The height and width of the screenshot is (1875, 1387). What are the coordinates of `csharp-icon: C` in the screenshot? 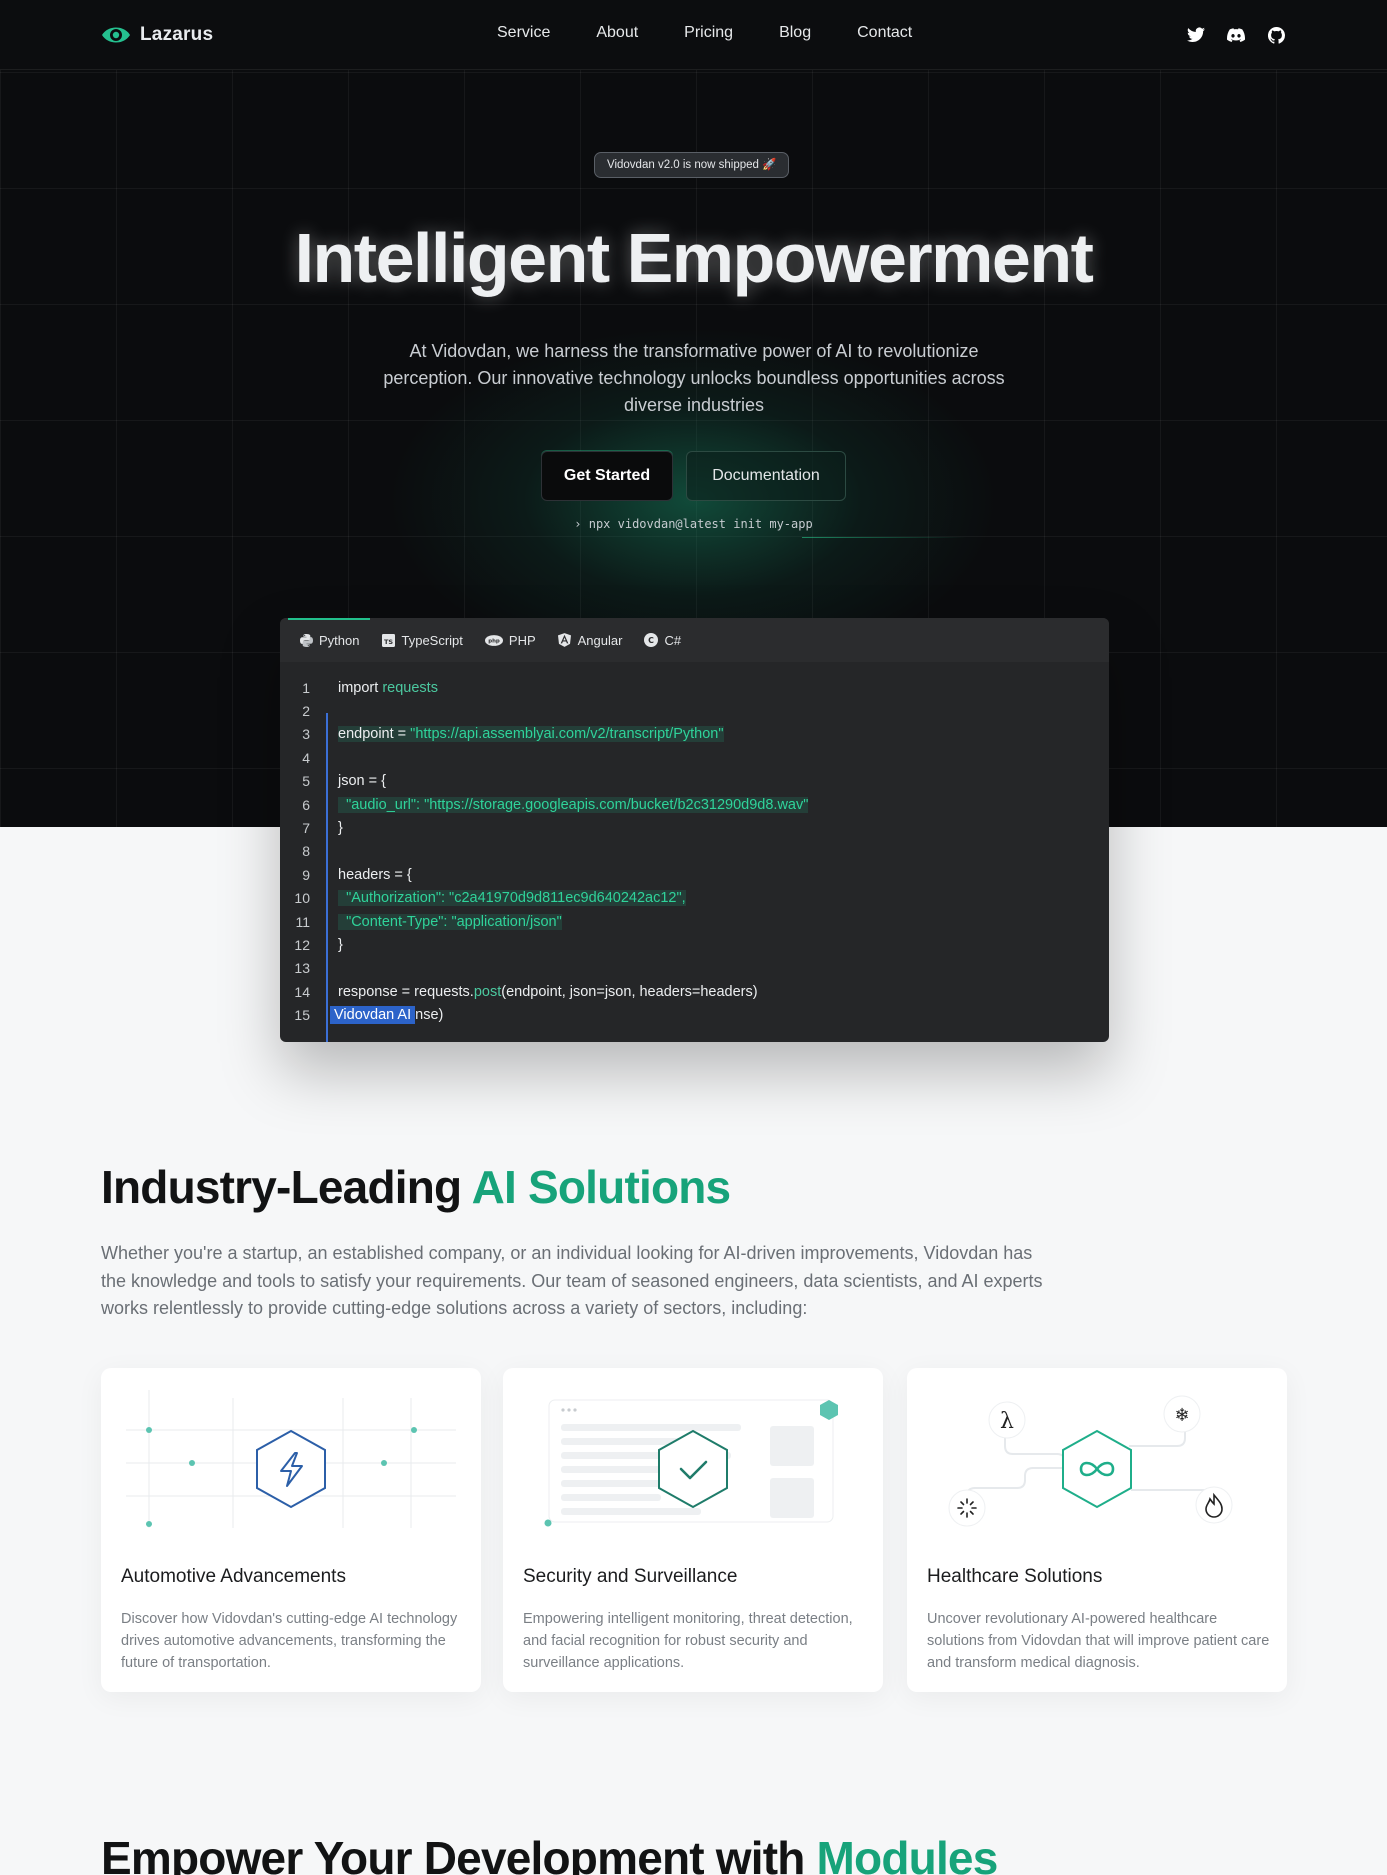 It's located at (651, 640).